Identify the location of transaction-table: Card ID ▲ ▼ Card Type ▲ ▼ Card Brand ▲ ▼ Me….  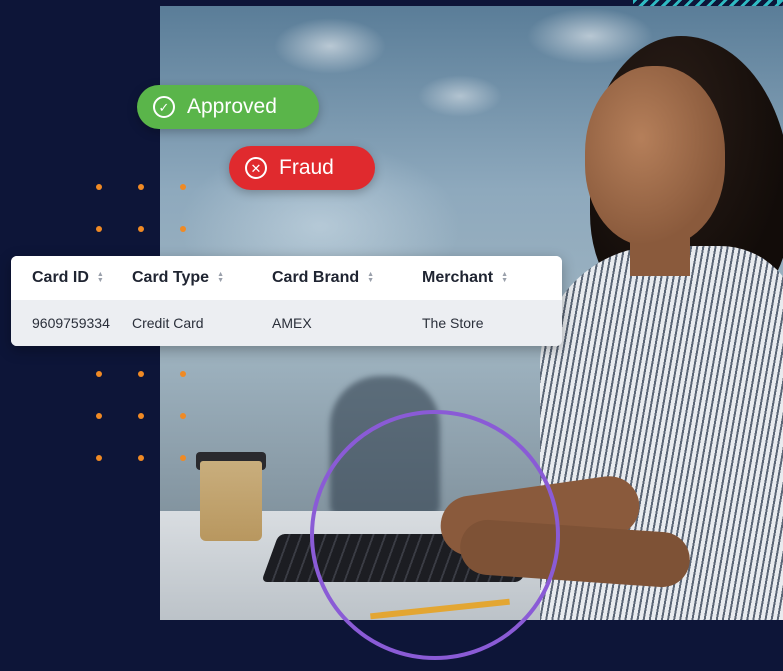
(286, 301).